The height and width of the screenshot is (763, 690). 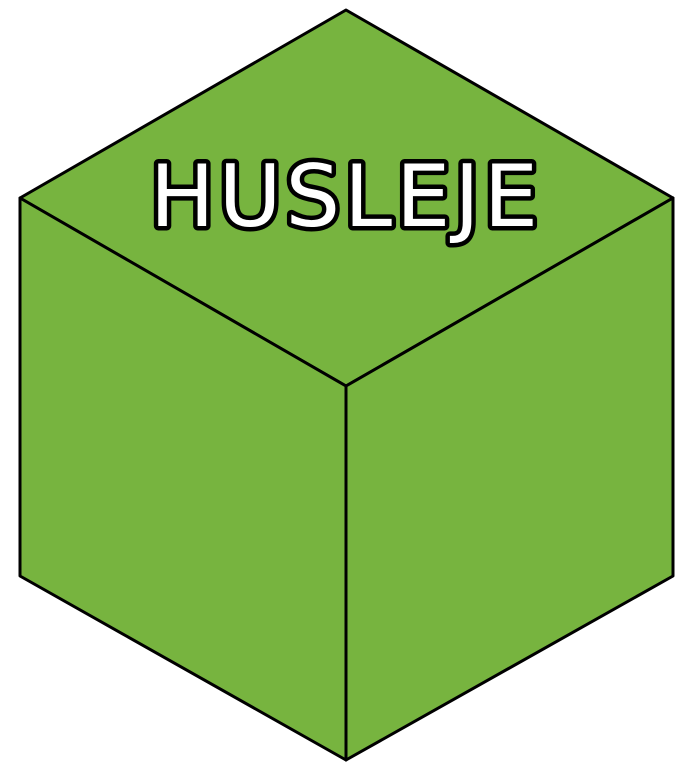 What do you see at coordinates (346, 197) in the screenshot?
I see `cube-label: HUSLEJE` at bounding box center [346, 197].